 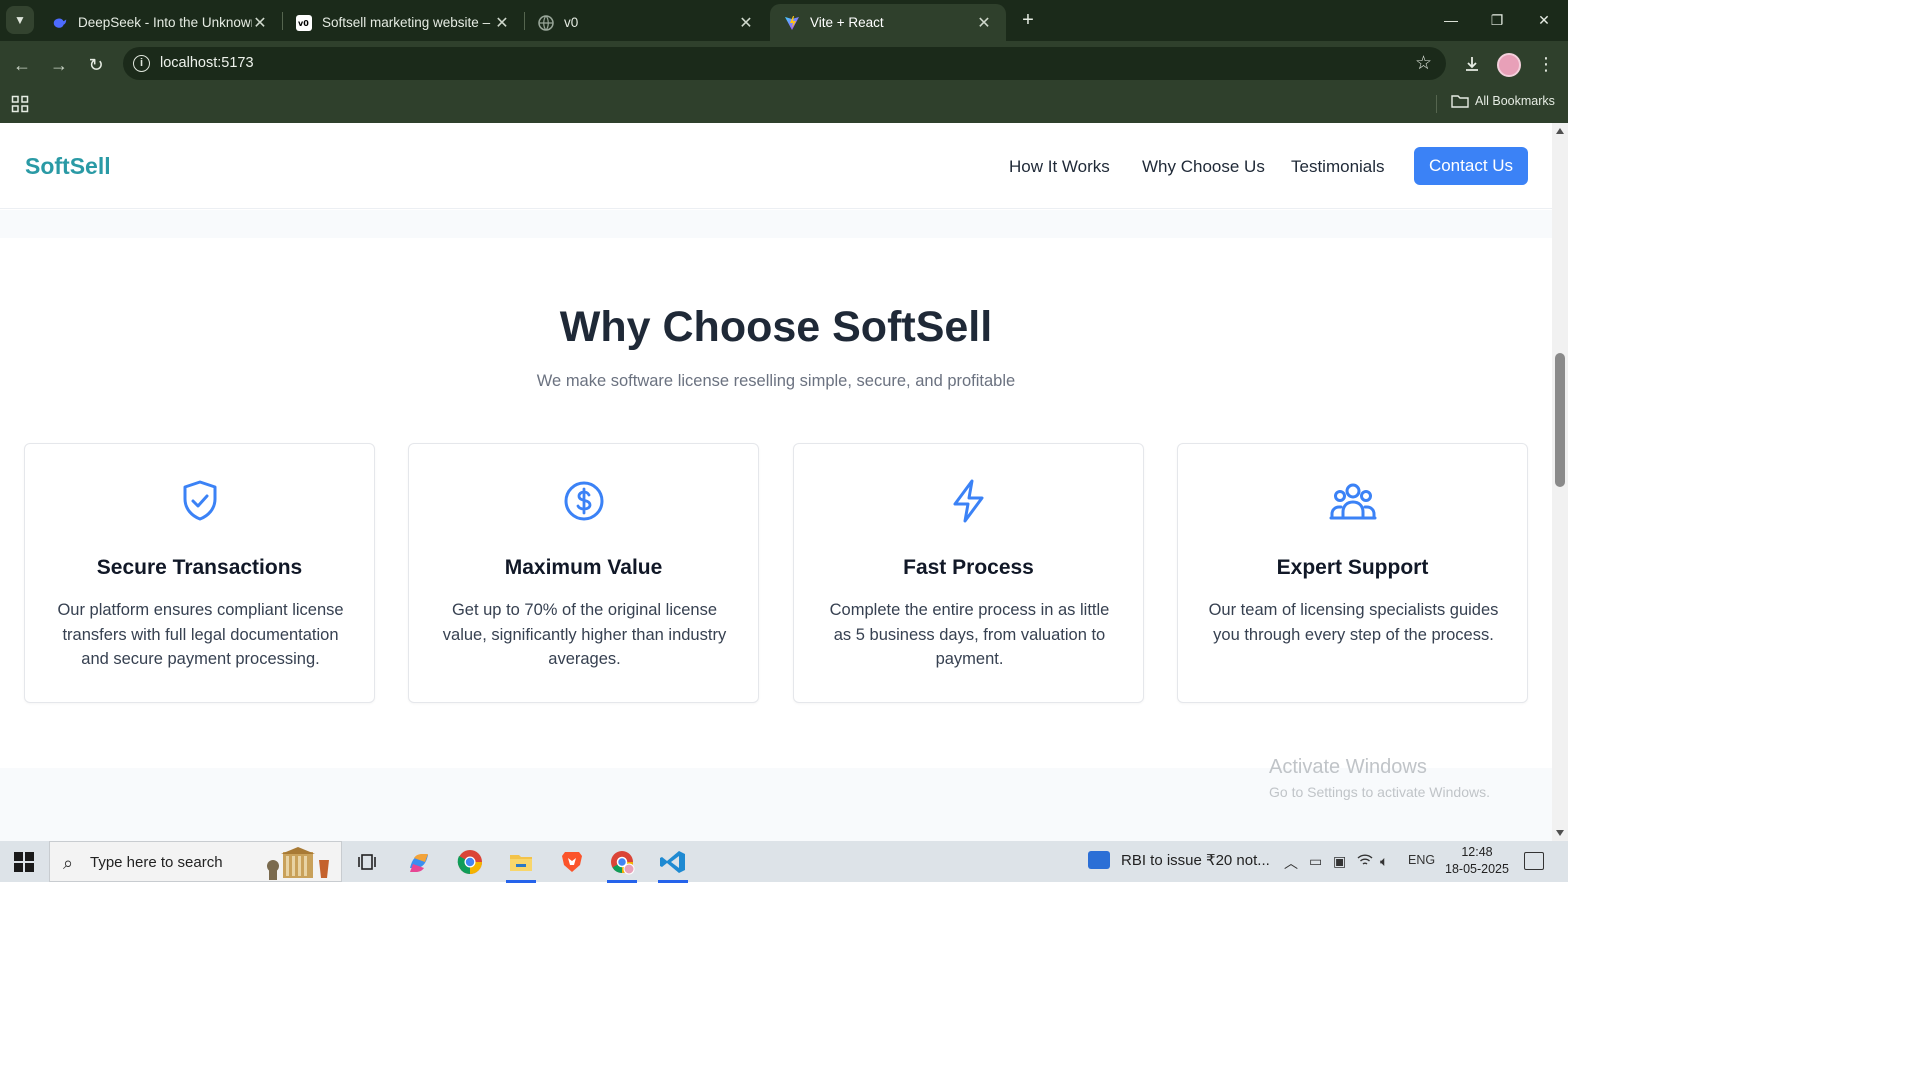 I want to click on globe-icon, so click(x=546, y=22).